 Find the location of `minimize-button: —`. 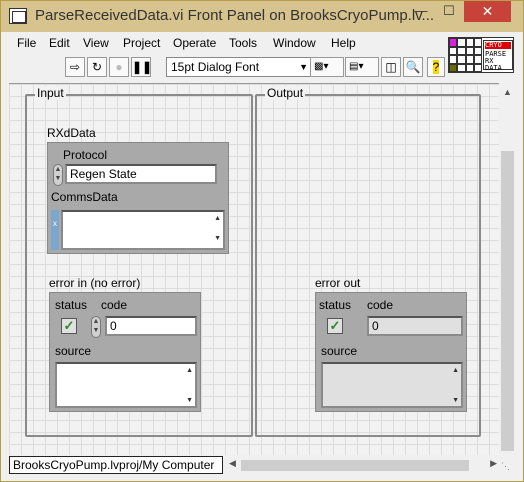

minimize-button: — is located at coordinates (421, 11).